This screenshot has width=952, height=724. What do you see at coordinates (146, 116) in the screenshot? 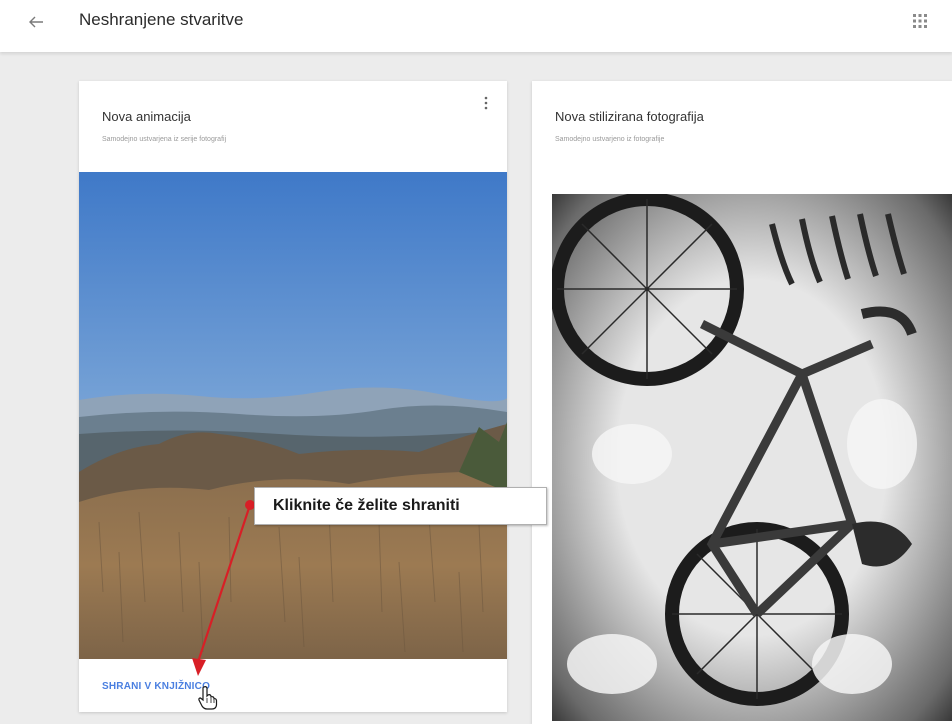
I see `card-title: Nova animacija` at bounding box center [146, 116].